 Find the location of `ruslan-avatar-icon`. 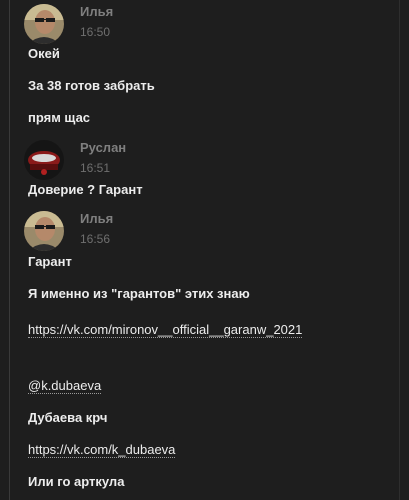

ruslan-avatar-icon is located at coordinates (44, 160).